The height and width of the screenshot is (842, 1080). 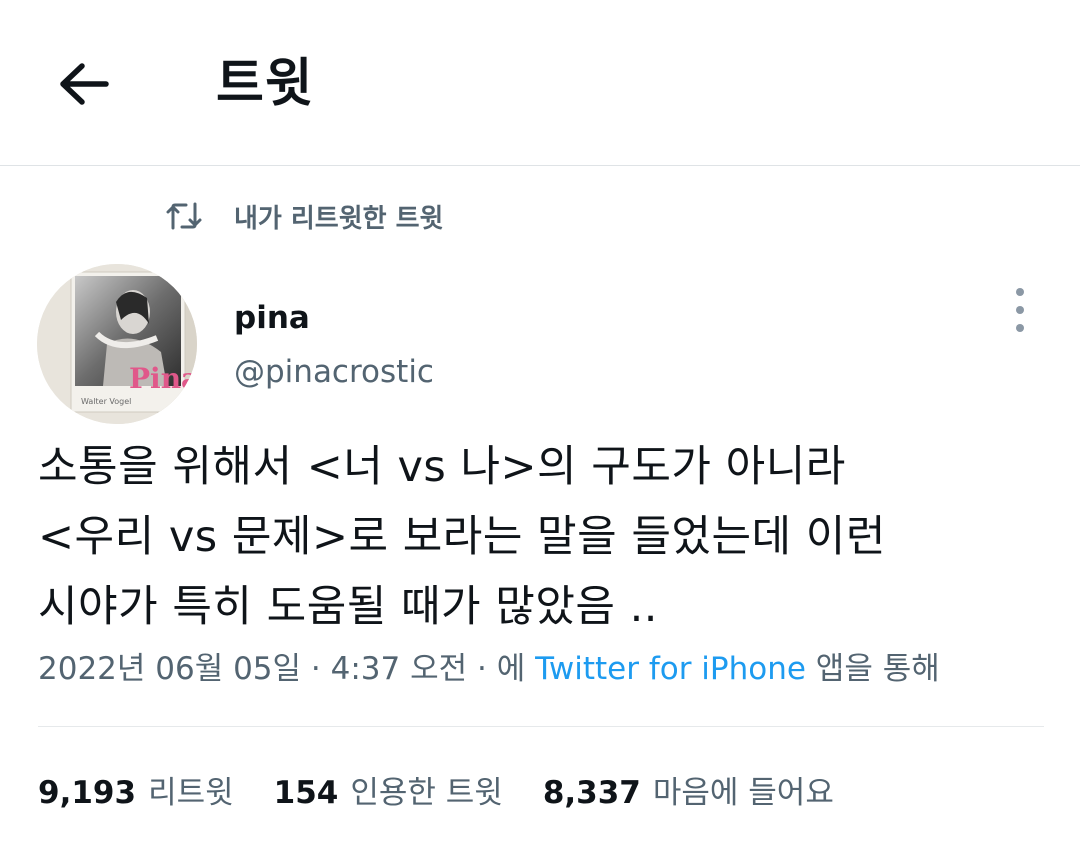 What do you see at coordinates (541, 726) in the screenshot?
I see `divider` at bounding box center [541, 726].